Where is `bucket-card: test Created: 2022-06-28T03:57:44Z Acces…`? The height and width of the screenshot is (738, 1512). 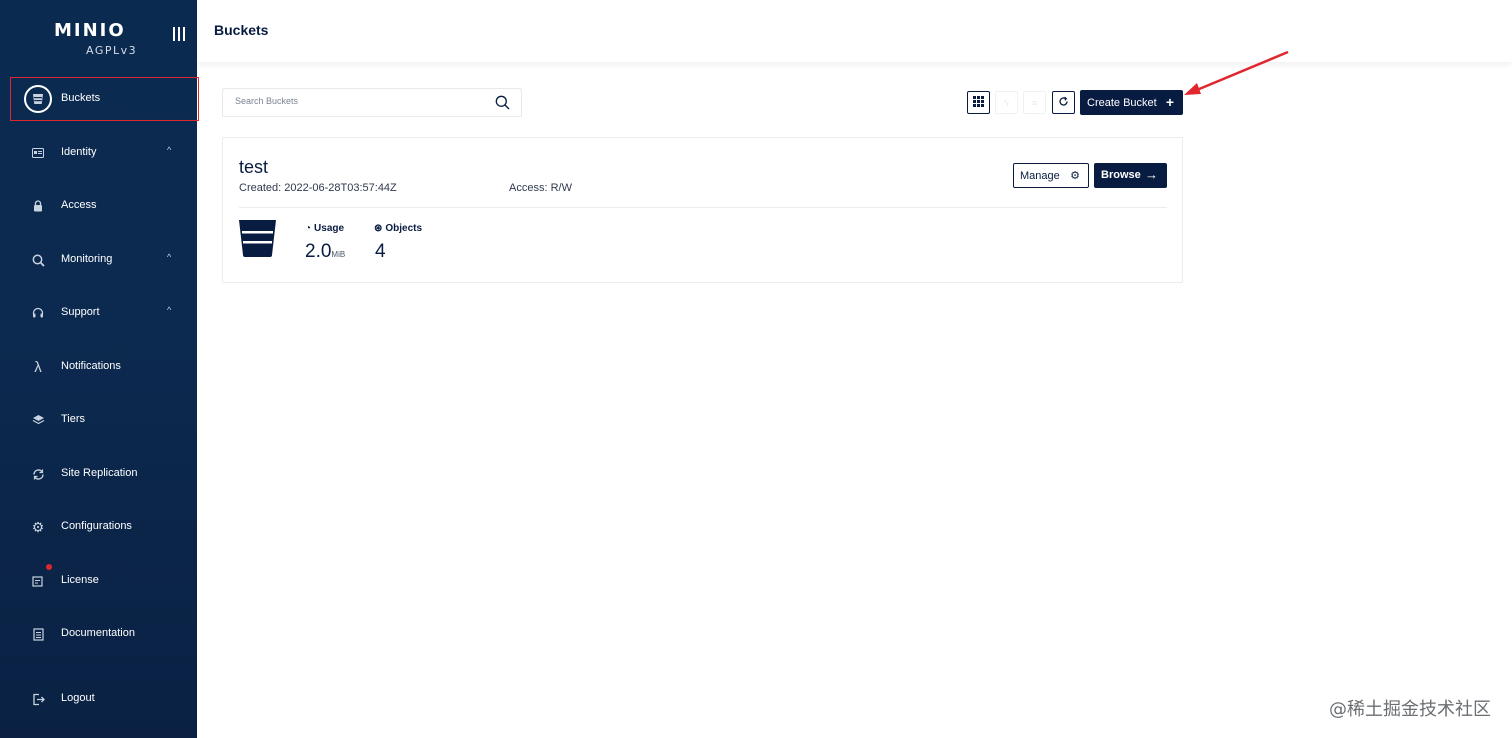
bucket-card: test Created: 2022-06-28T03:57:44Z Acces… is located at coordinates (702, 210).